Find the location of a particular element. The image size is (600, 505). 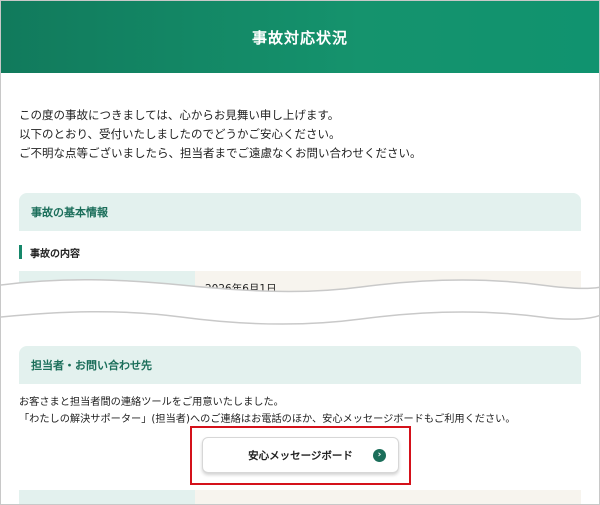

intro-line: ご不明な点等ございましたら、担当者までご遠慮なくお問い合わせください。 is located at coordinates (220, 153).